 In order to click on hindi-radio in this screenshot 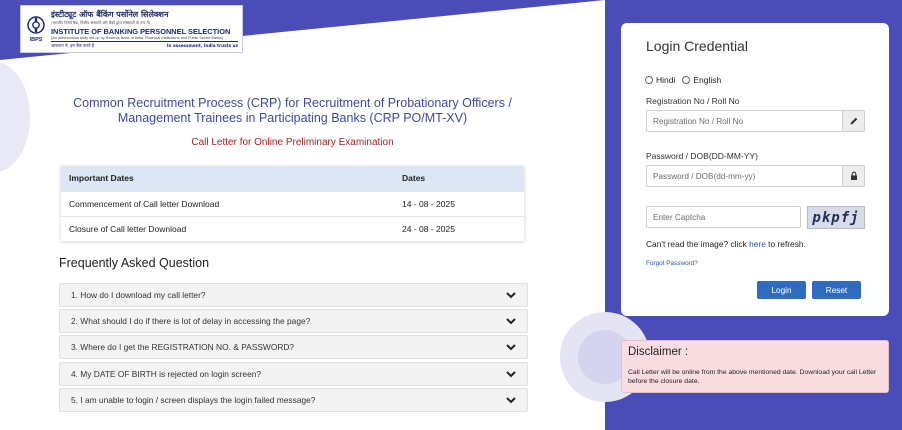, I will do `click(649, 80)`.